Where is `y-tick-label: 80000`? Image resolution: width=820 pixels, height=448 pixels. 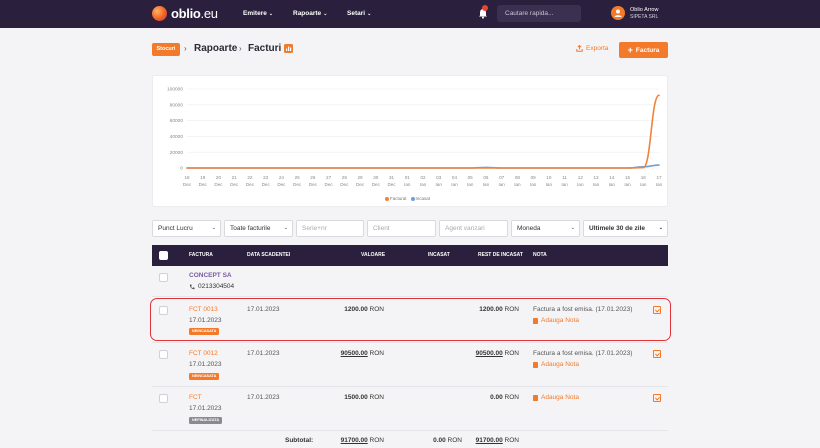 y-tick-label: 80000 is located at coordinates (177, 105).